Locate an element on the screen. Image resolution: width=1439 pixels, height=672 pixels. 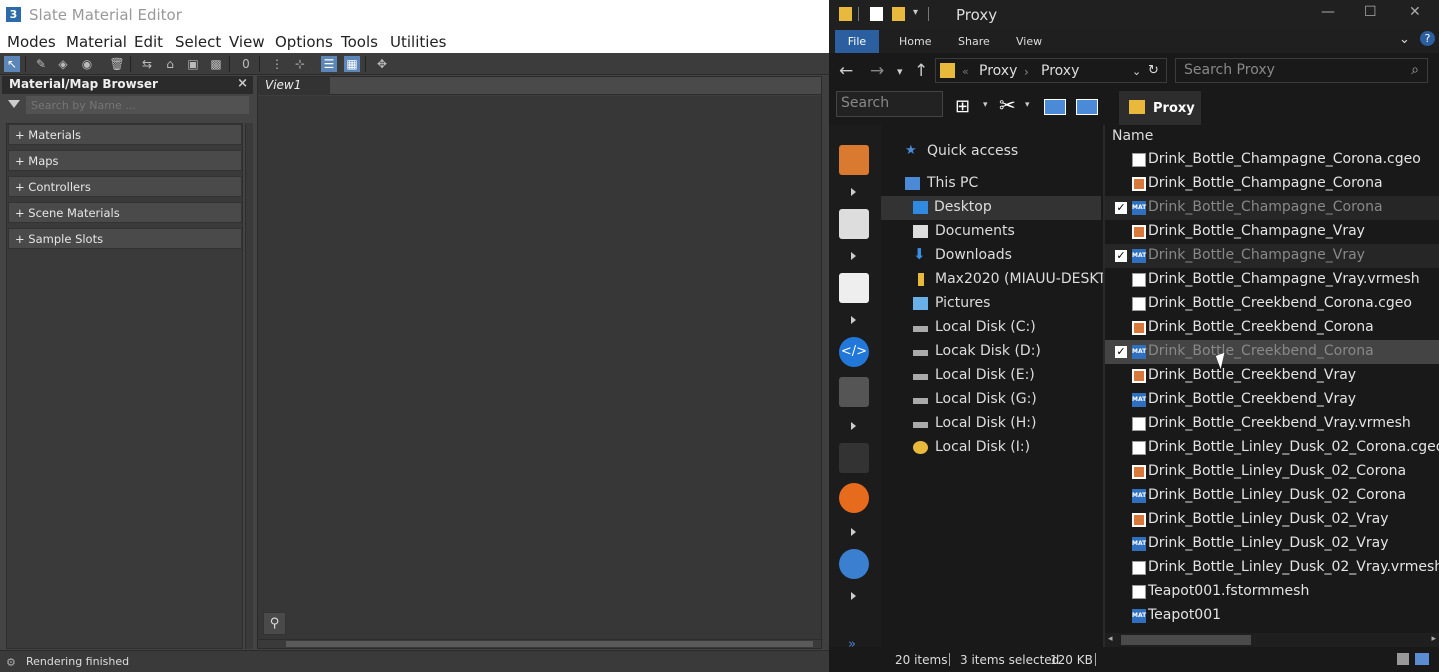
file-row: Drink_Bottle_Creekbend_Vray is located at coordinates (1272, 376).